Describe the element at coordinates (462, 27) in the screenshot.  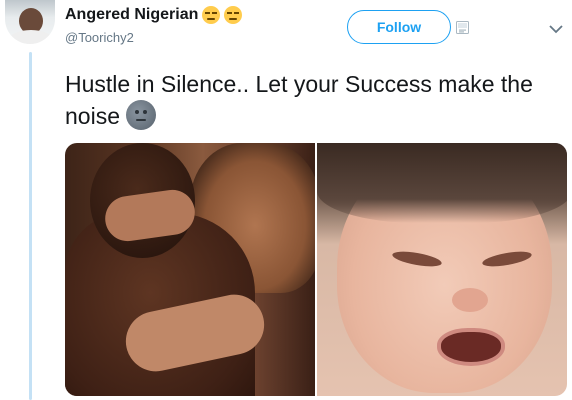
I see `add-user-icon` at that location.